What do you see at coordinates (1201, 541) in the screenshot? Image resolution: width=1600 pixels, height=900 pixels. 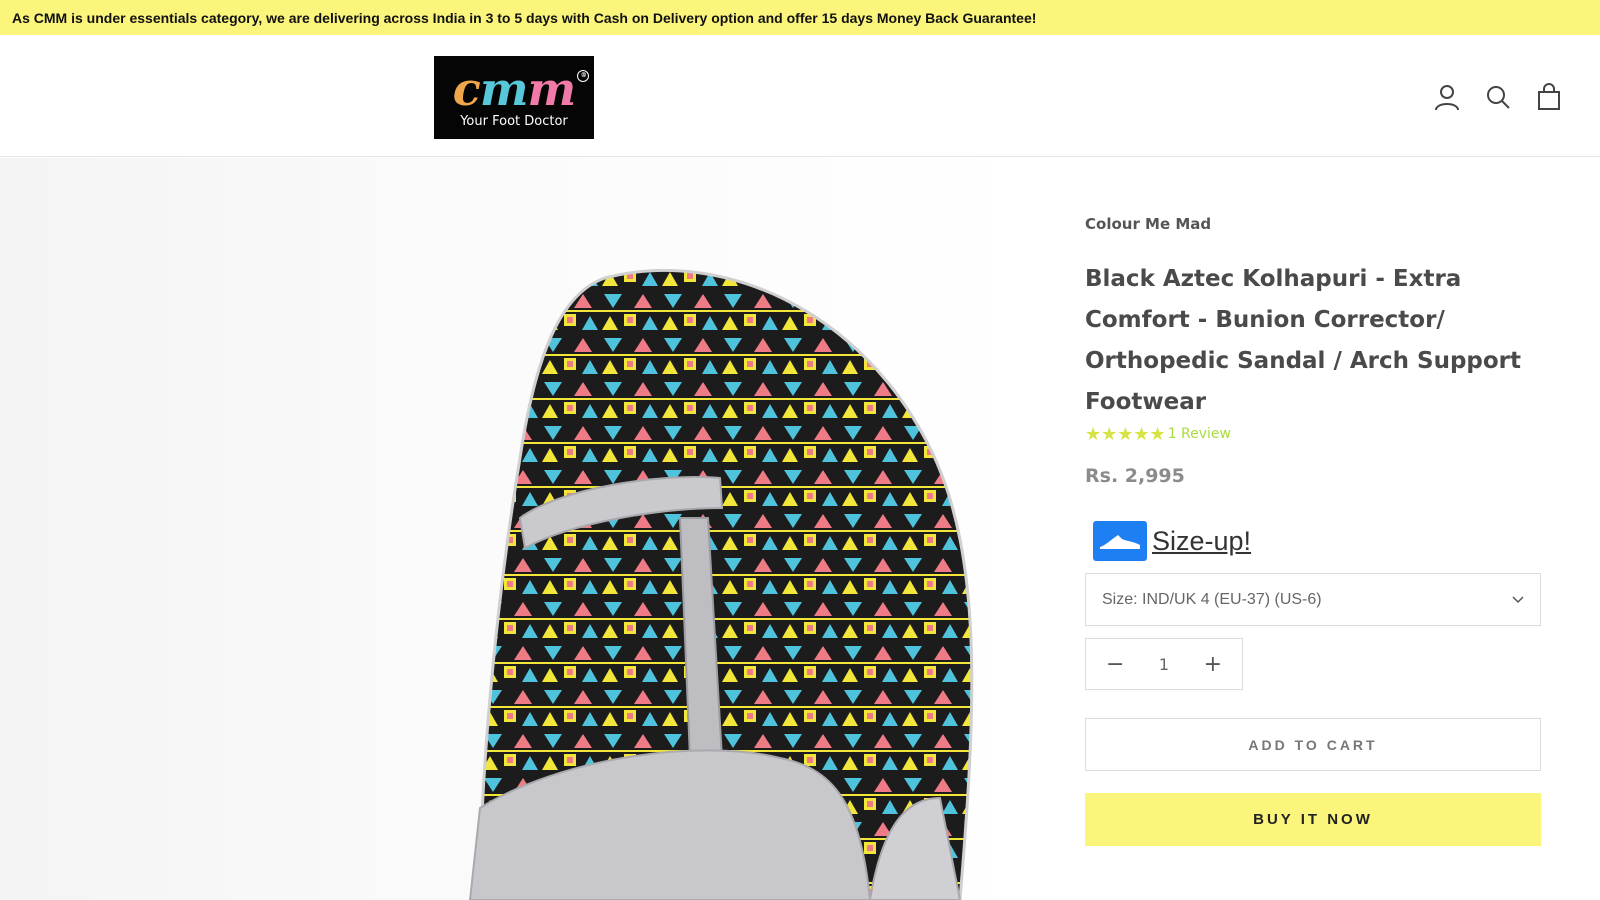 I see `sizeup-link: Size-up!` at bounding box center [1201, 541].